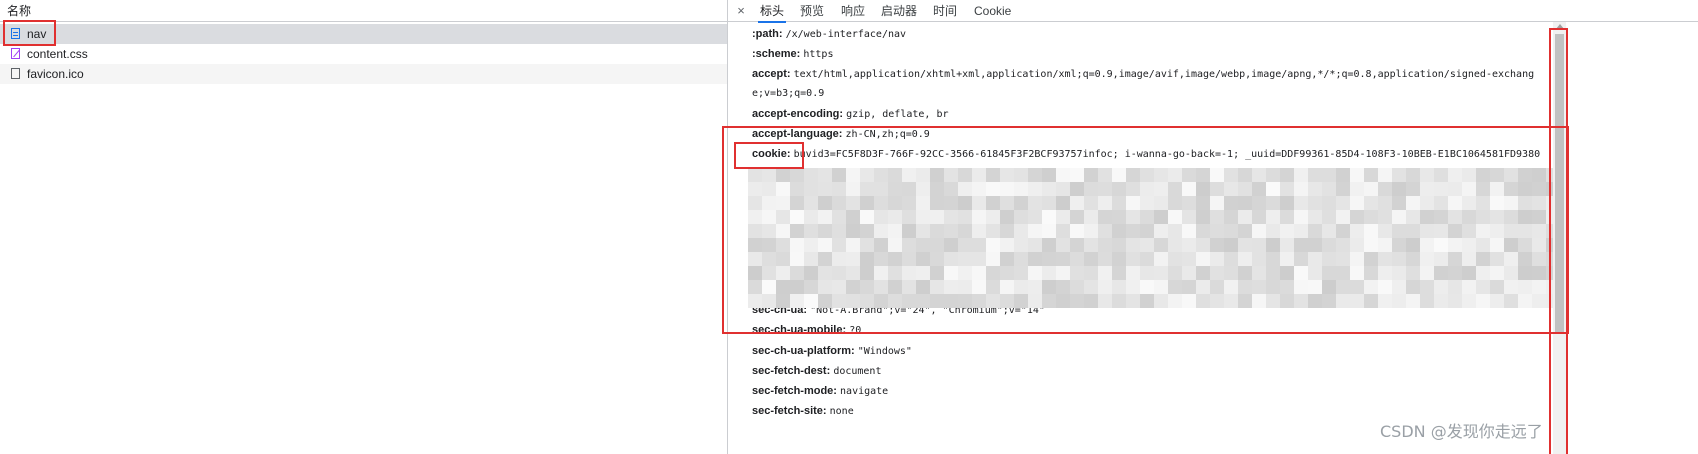 Image resolution: width=1698 pixels, height=454 pixels. I want to click on header-sec-ch-ua-platform: sec-ch-ua-platform: "Windows", so click(832, 351).